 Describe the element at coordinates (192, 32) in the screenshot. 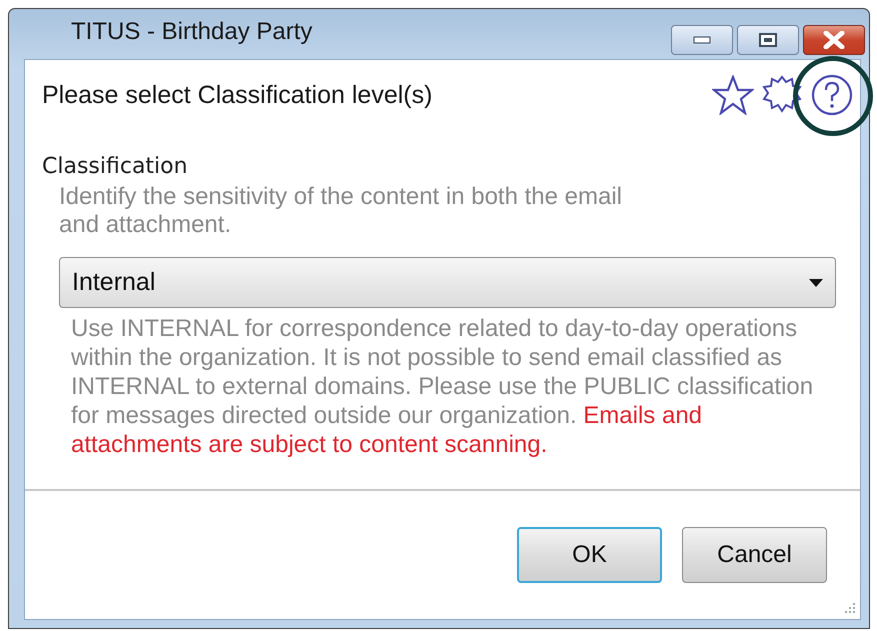

I see `window-title: TITUS - Birthday Party` at that location.